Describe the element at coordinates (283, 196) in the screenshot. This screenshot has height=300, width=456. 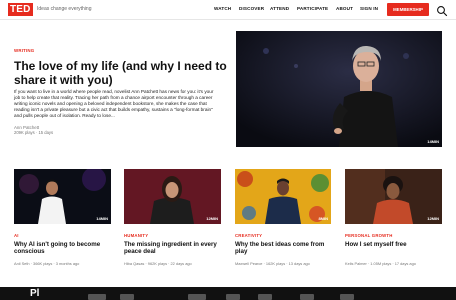
I see `card-thumbnail: 8MIN` at that location.